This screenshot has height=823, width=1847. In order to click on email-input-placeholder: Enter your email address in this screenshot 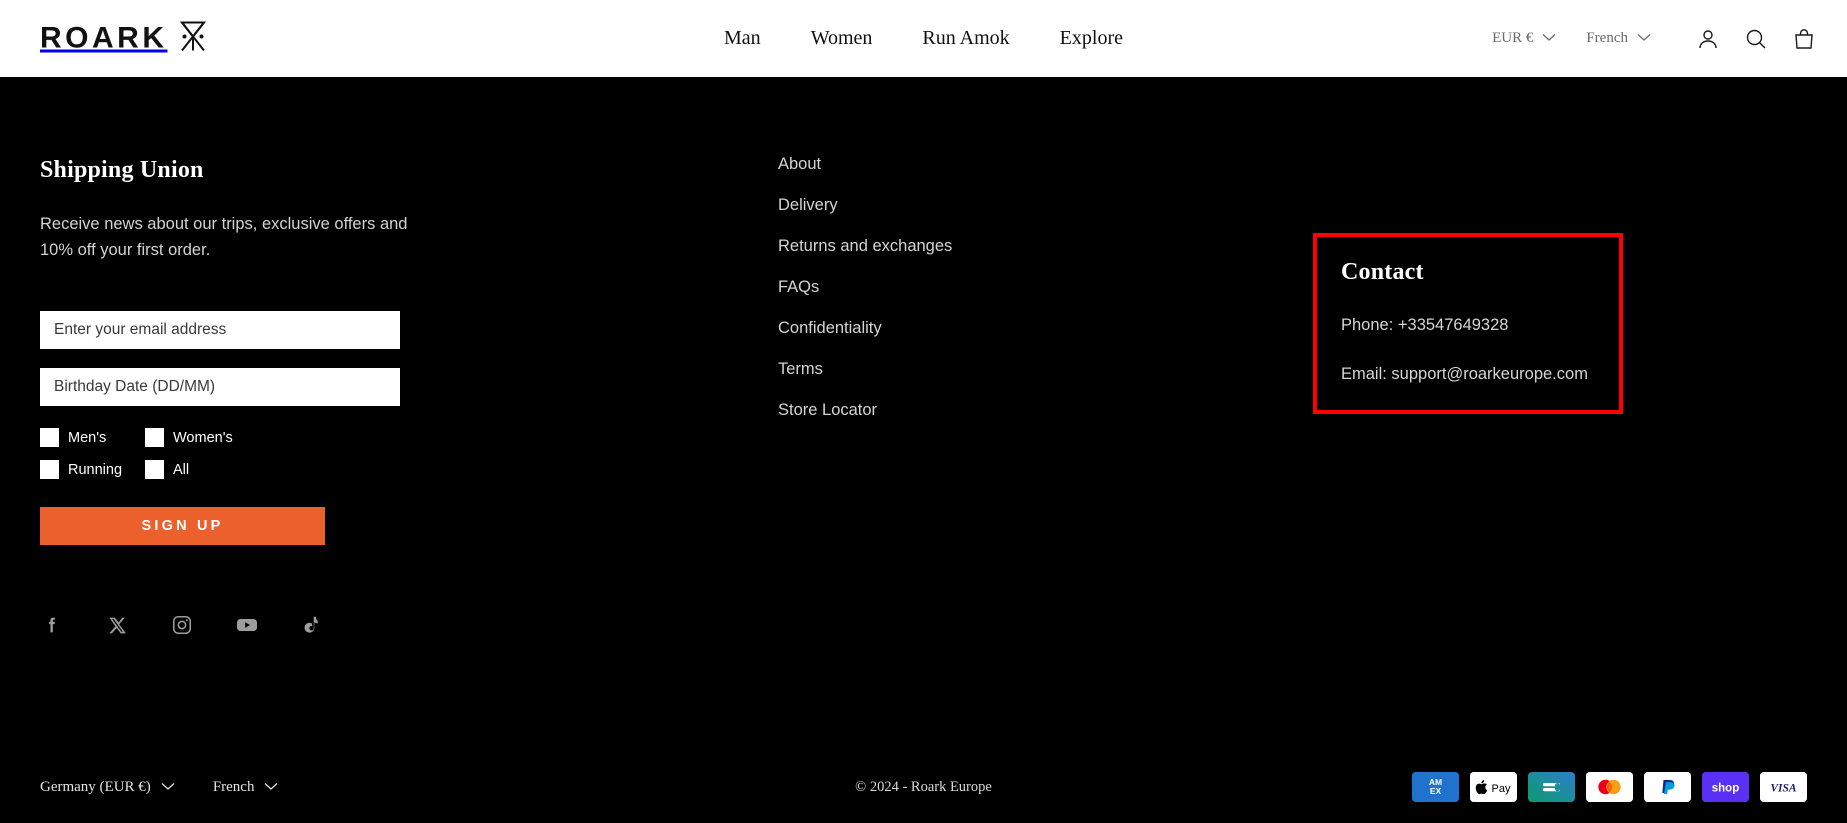, I will do `click(140, 330)`.